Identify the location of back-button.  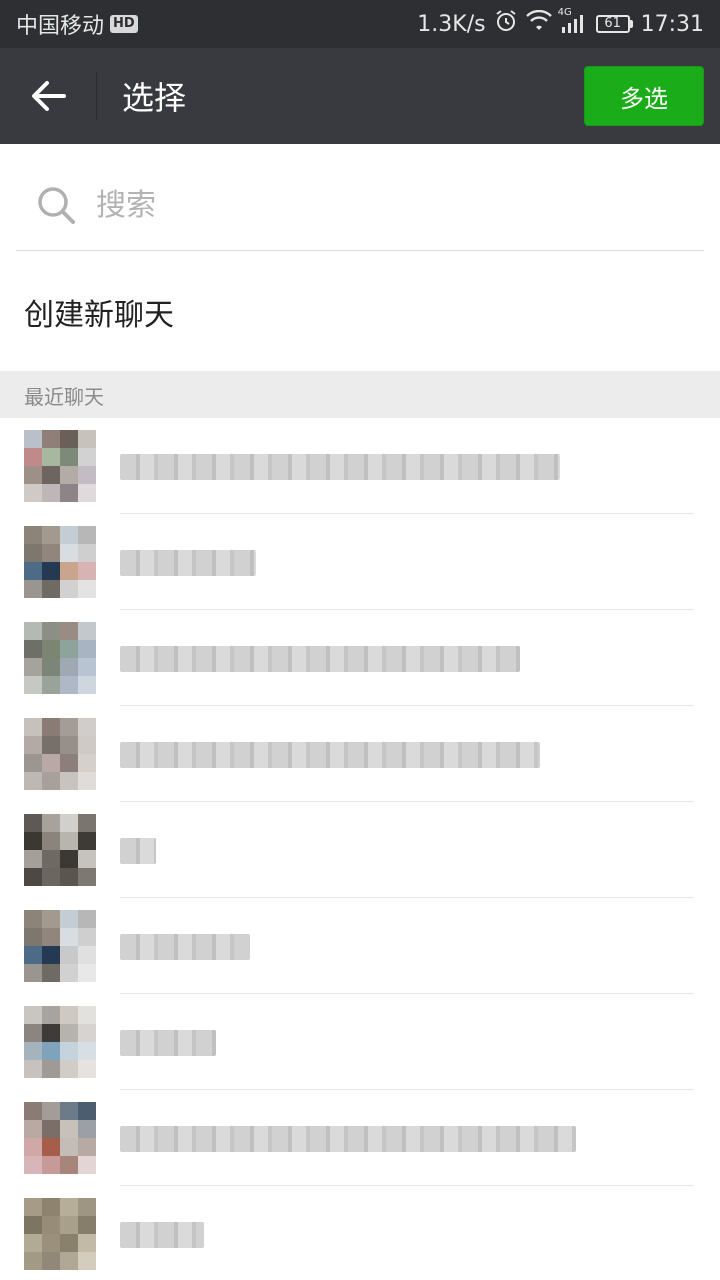
(48, 96).